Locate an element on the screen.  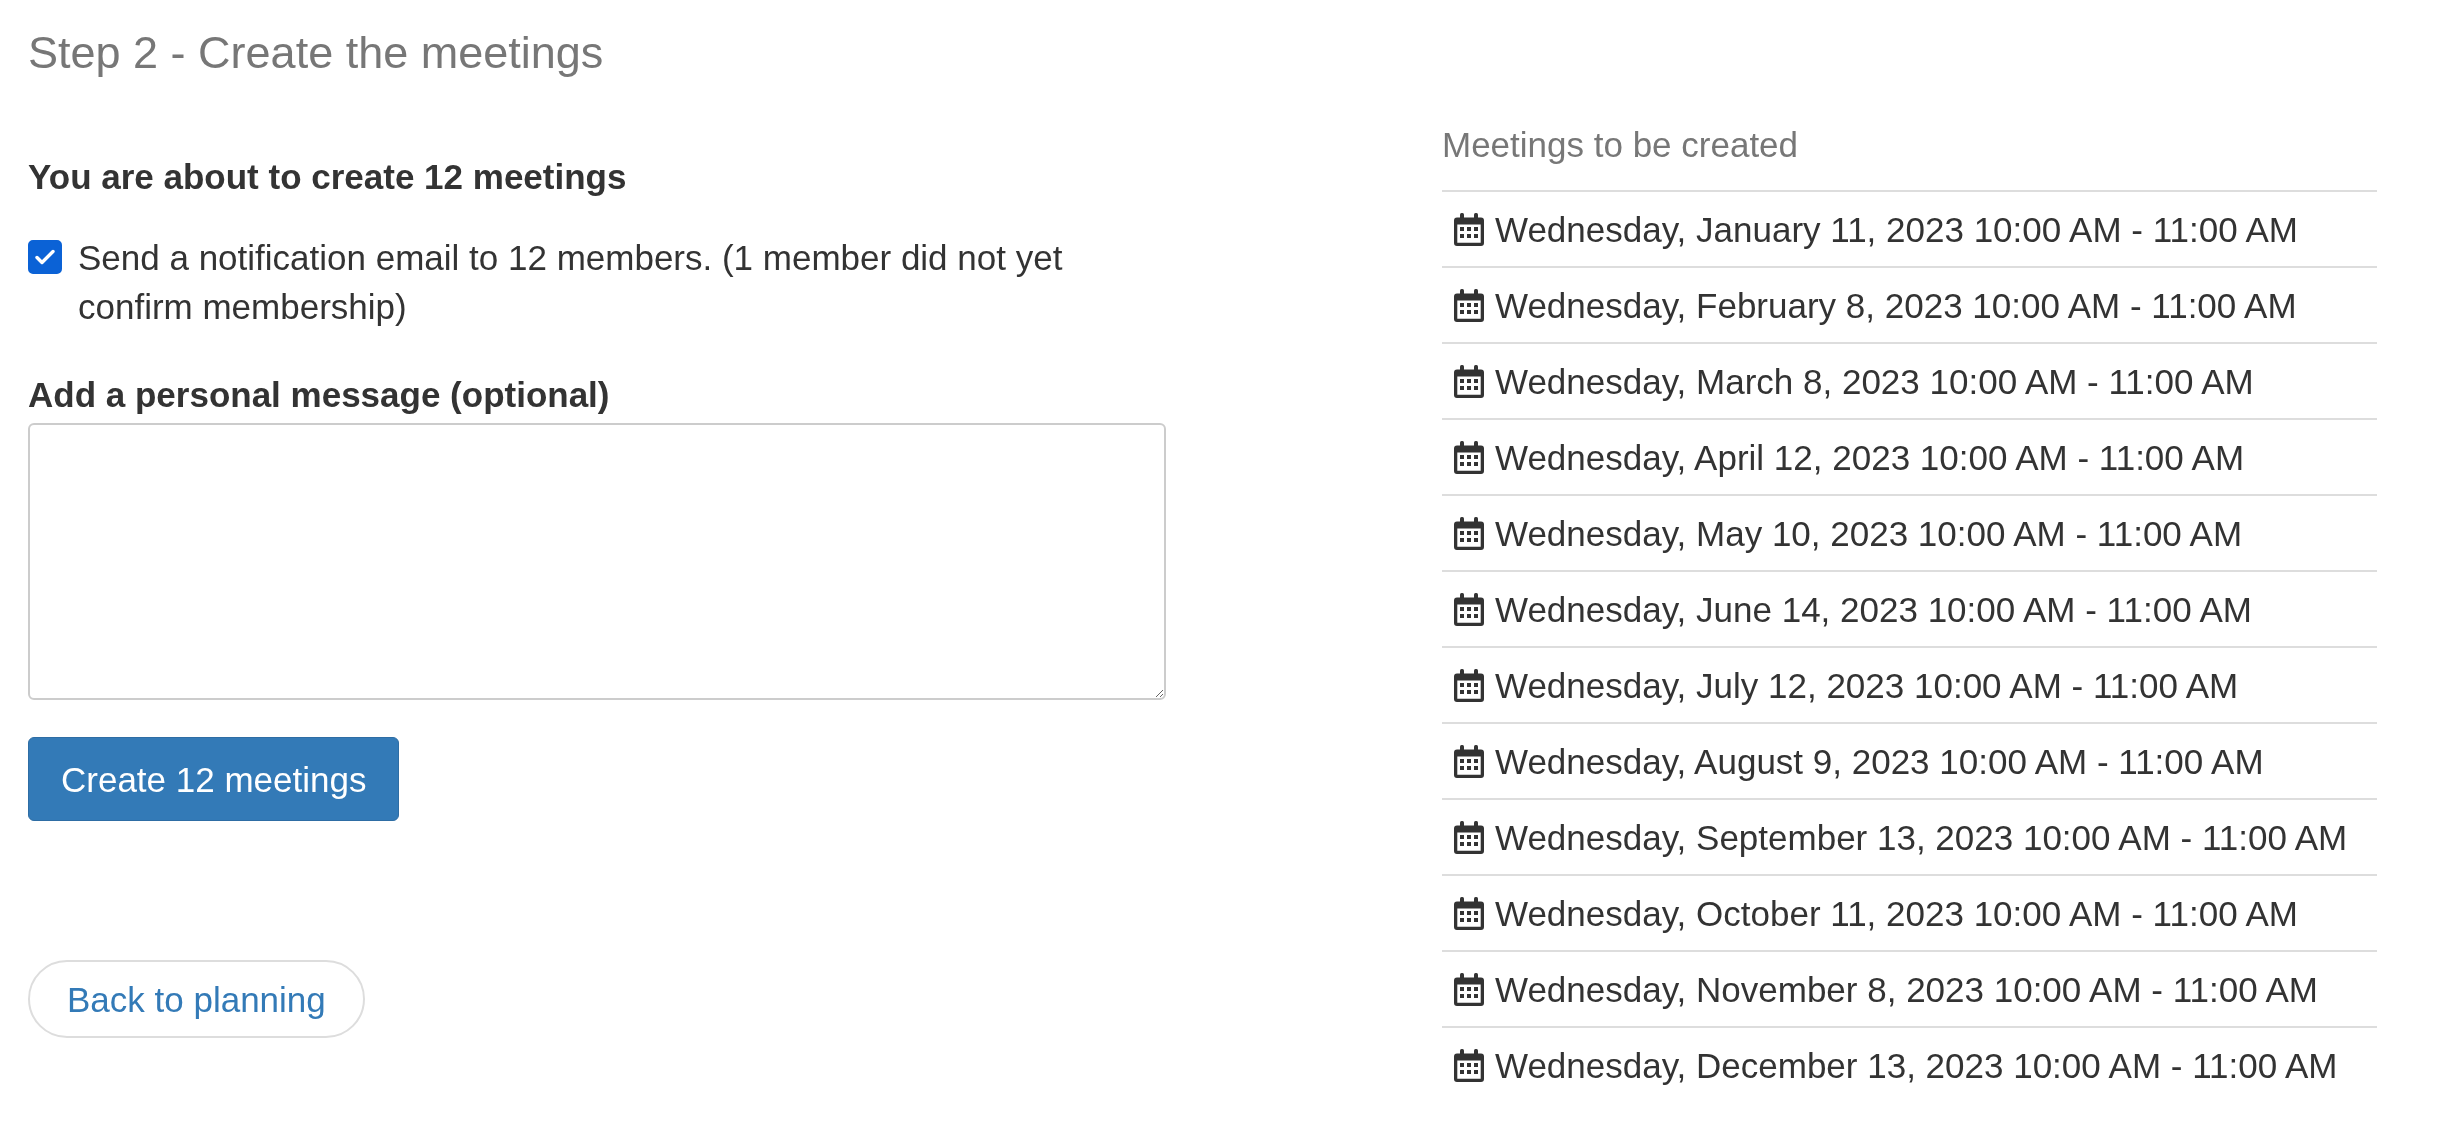
meeting-date: Wednesday, September 13, 2023 10:00 AM - 11:00 AM is located at coordinates (1921, 838).